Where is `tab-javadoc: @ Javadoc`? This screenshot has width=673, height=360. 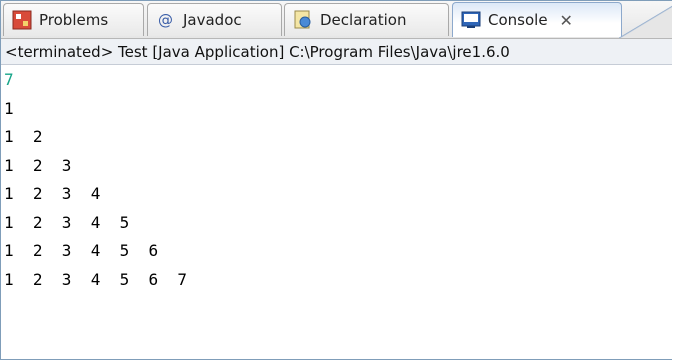 tab-javadoc: @ Javadoc is located at coordinates (214, 19).